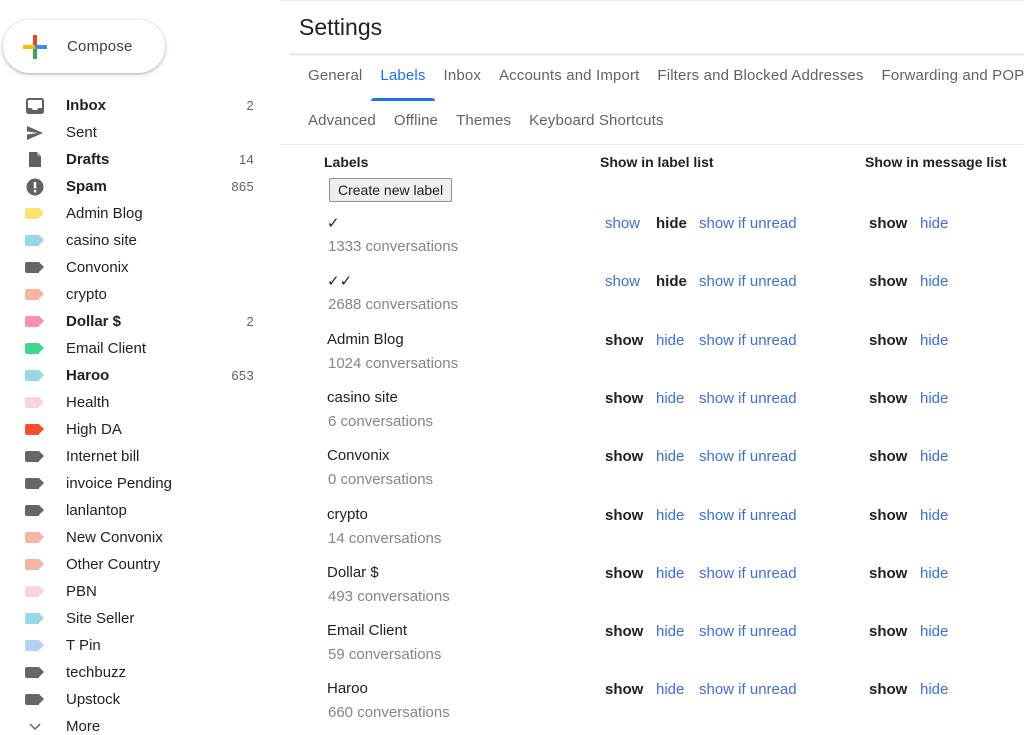 The width and height of the screenshot is (1024, 735). I want to click on sidebar-item-pbn: PBN, so click(135, 591).